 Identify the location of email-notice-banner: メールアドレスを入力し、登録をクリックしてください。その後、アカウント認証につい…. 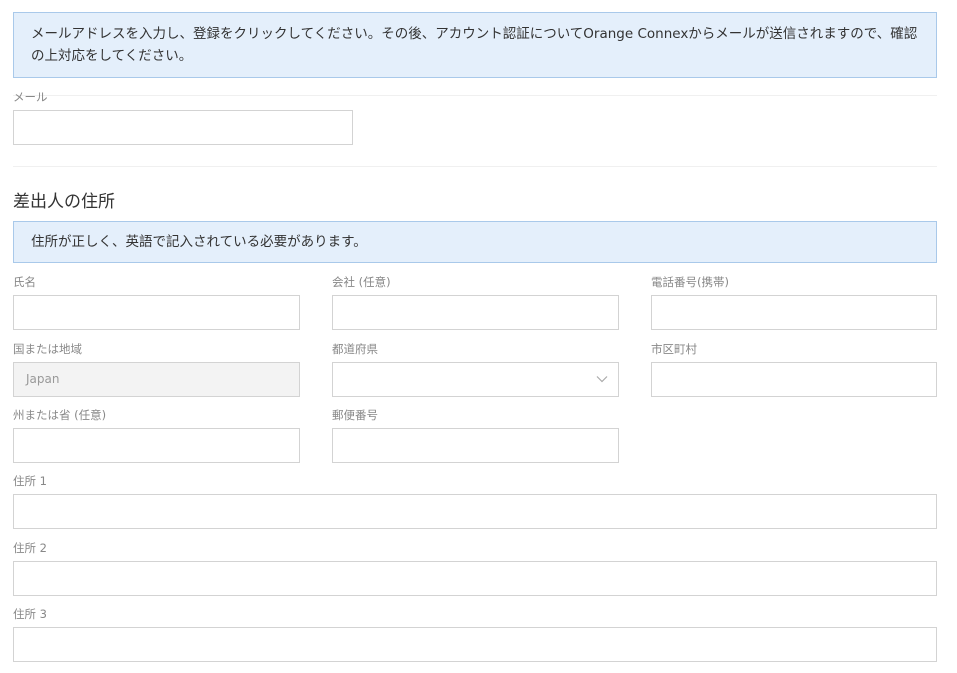
(475, 45).